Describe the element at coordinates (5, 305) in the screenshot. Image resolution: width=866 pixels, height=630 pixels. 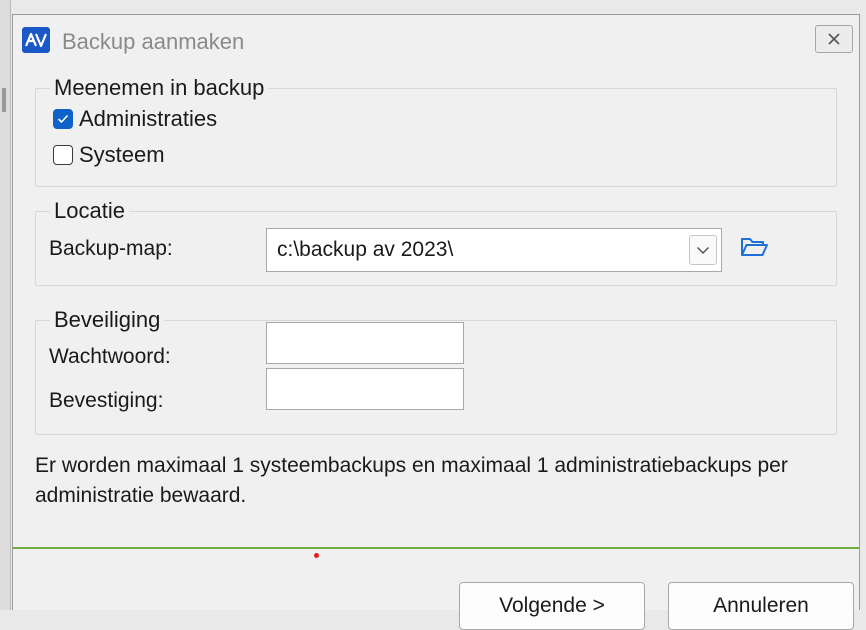
I see `background-window-edge` at that location.